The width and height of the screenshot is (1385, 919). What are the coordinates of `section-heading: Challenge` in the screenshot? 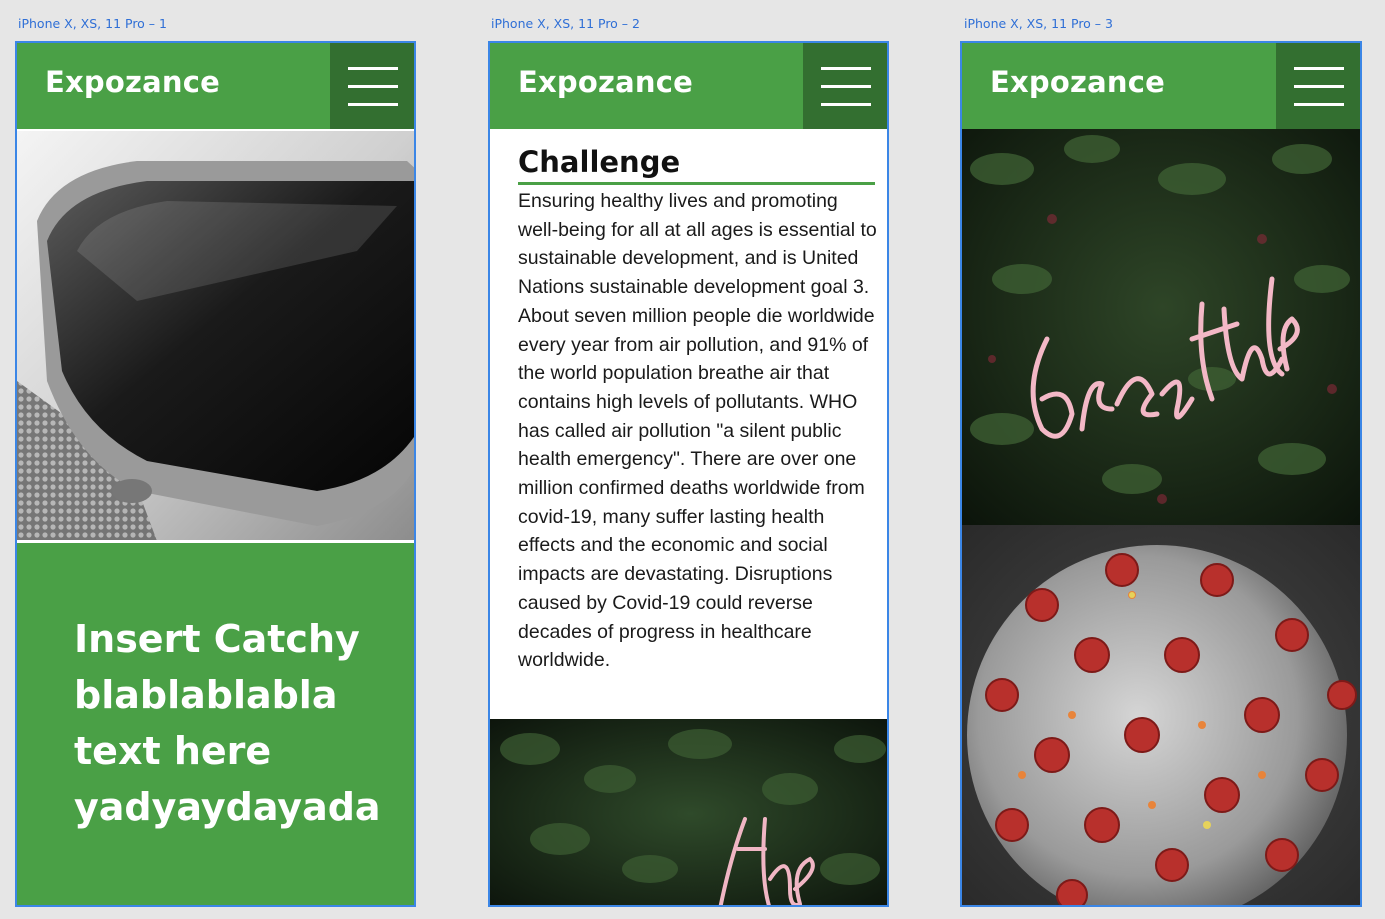 It's located at (599, 162).